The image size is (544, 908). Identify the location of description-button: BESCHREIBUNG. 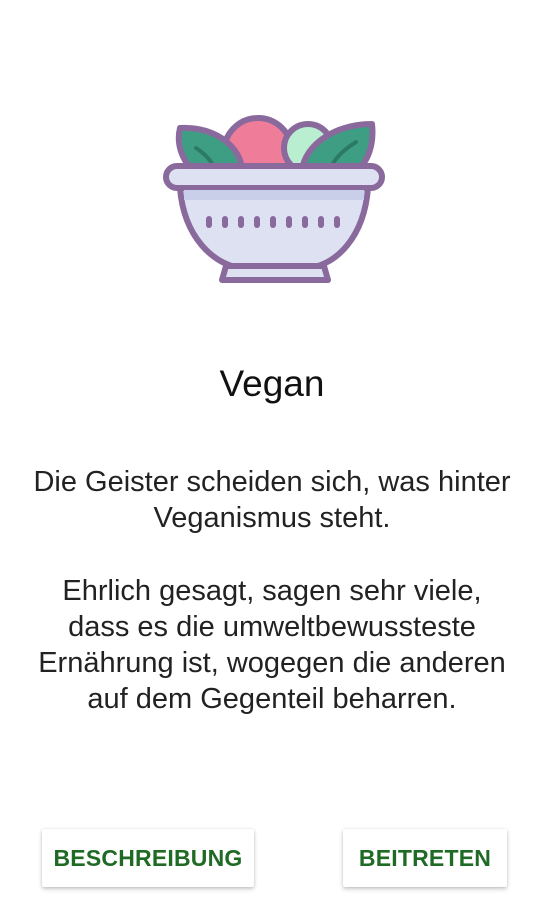
(148, 858).